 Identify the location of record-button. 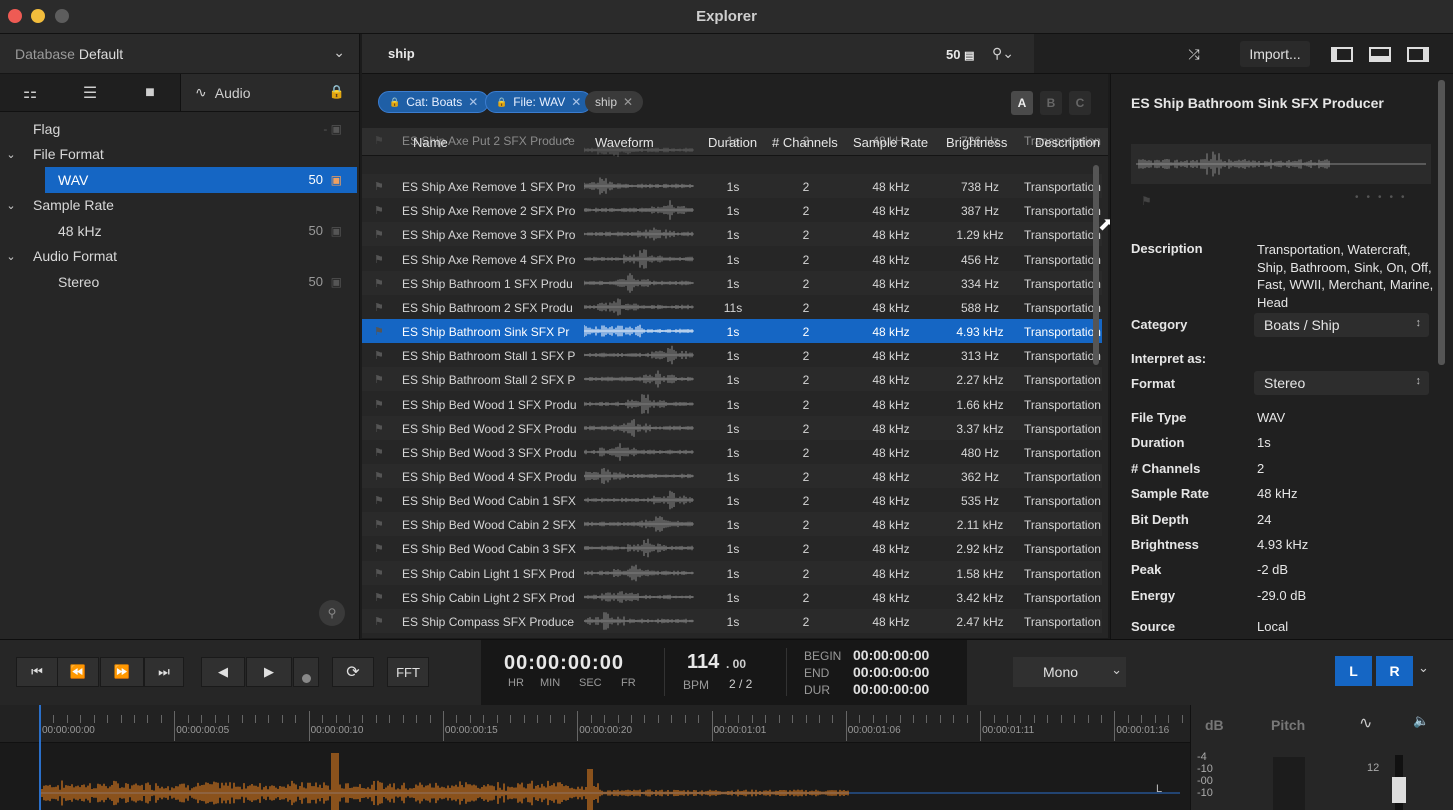
(306, 672).